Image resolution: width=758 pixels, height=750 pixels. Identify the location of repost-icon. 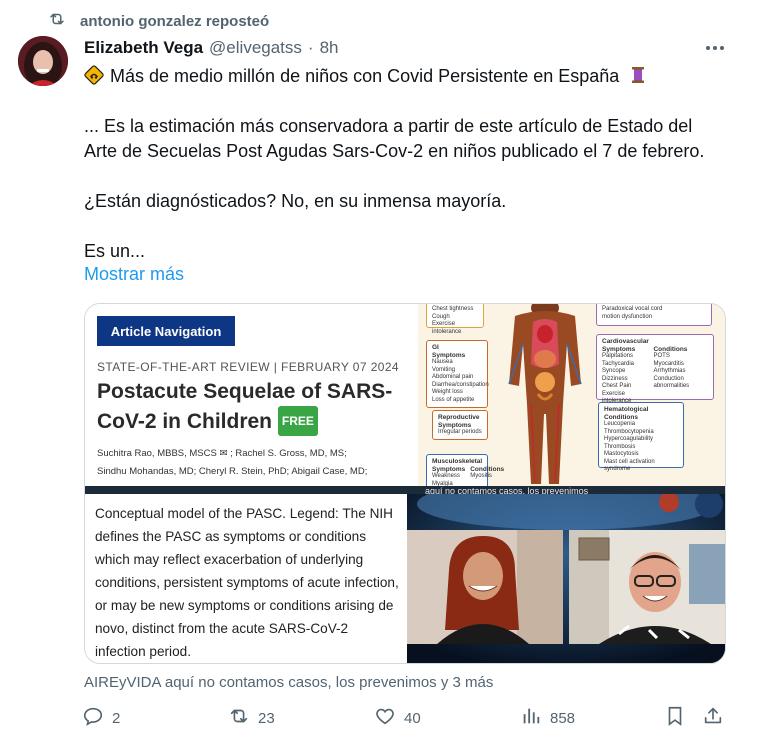
(57, 21).